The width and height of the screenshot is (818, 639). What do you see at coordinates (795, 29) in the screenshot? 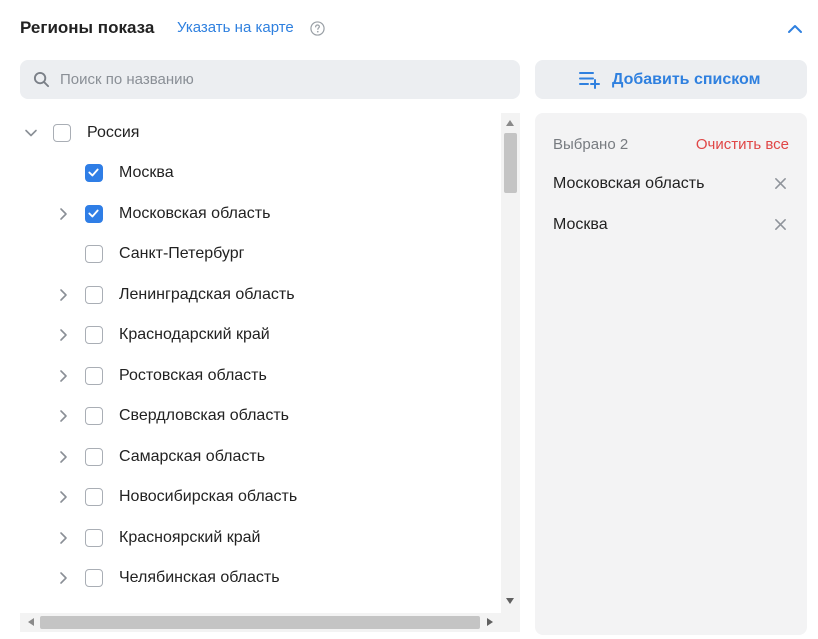
I see `chevron-up-icon` at bounding box center [795, 29].